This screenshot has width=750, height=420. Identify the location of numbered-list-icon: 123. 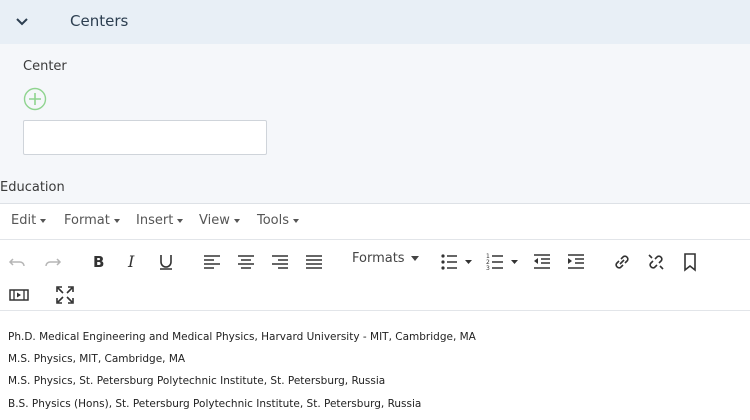
(503, 262).